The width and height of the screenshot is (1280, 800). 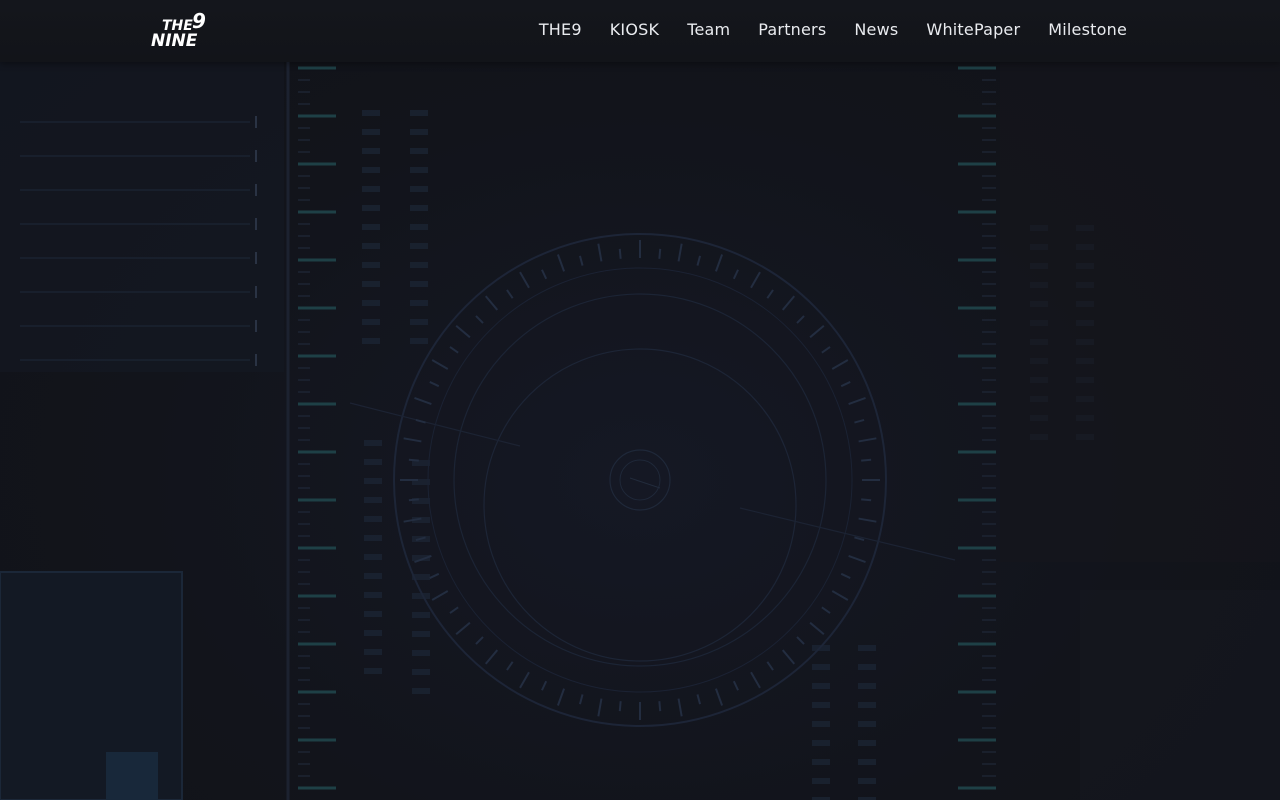 I want to click on nav-link-news: News, so click(x=876, y=30).